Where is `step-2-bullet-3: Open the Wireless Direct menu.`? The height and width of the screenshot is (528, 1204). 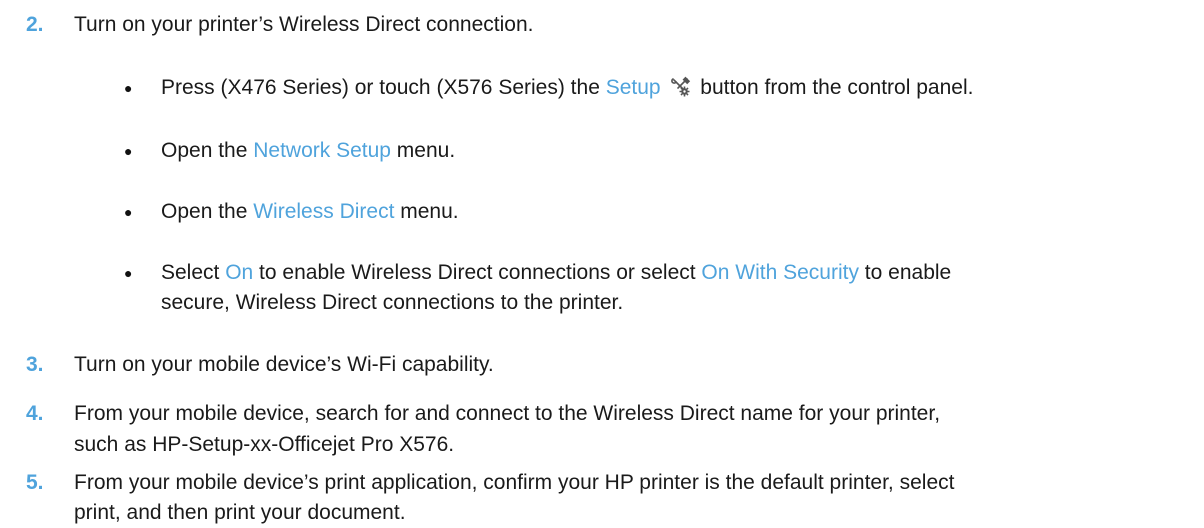
step-2-bullet-3: Open the Wireless Direct menu. is located at coordinates (676, 212).